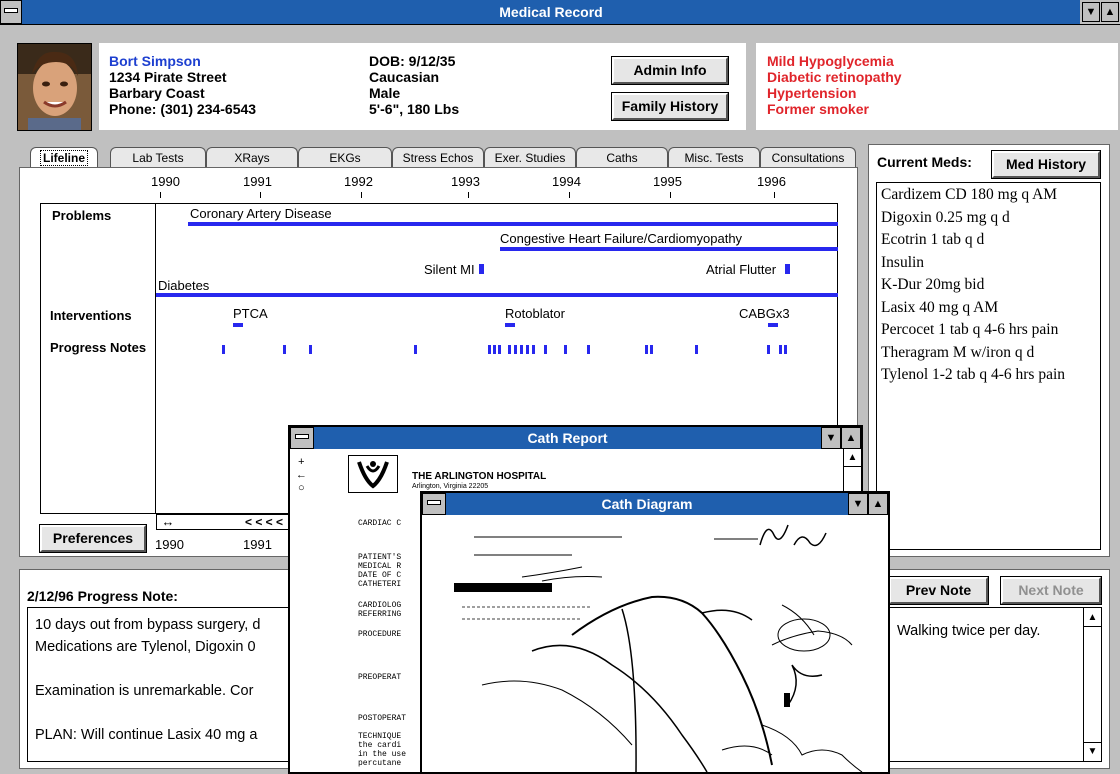  What do you see at coordinates (382, 718) in the screenshot?
I see `doc-line: POSTOPERAT` at bounding box center [382, 718].